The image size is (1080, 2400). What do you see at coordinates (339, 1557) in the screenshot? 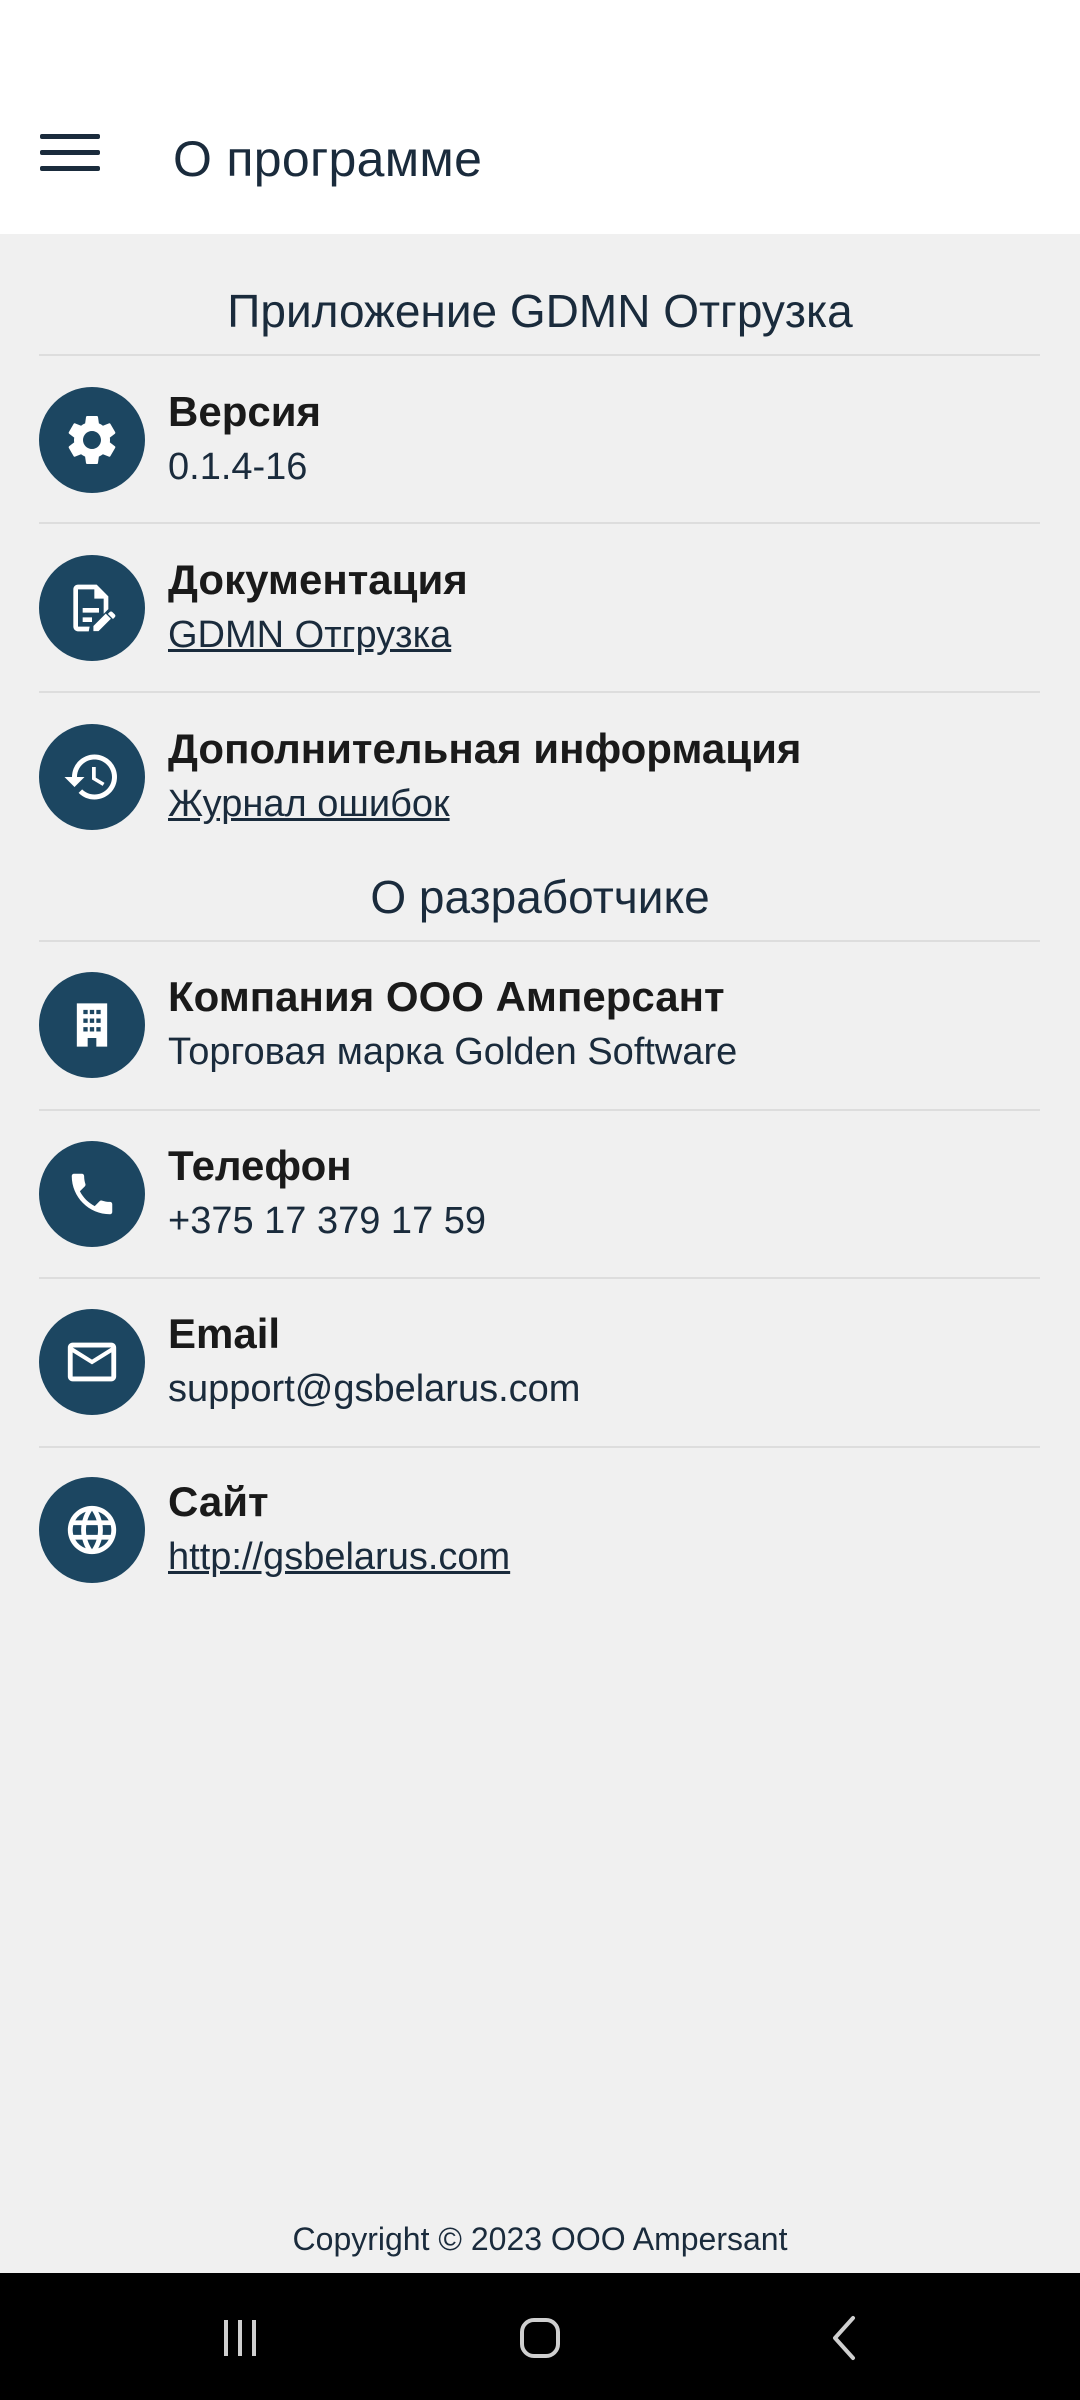
I see `website-link: http://gsbelarus.com` at bounding box center [339, 1557].